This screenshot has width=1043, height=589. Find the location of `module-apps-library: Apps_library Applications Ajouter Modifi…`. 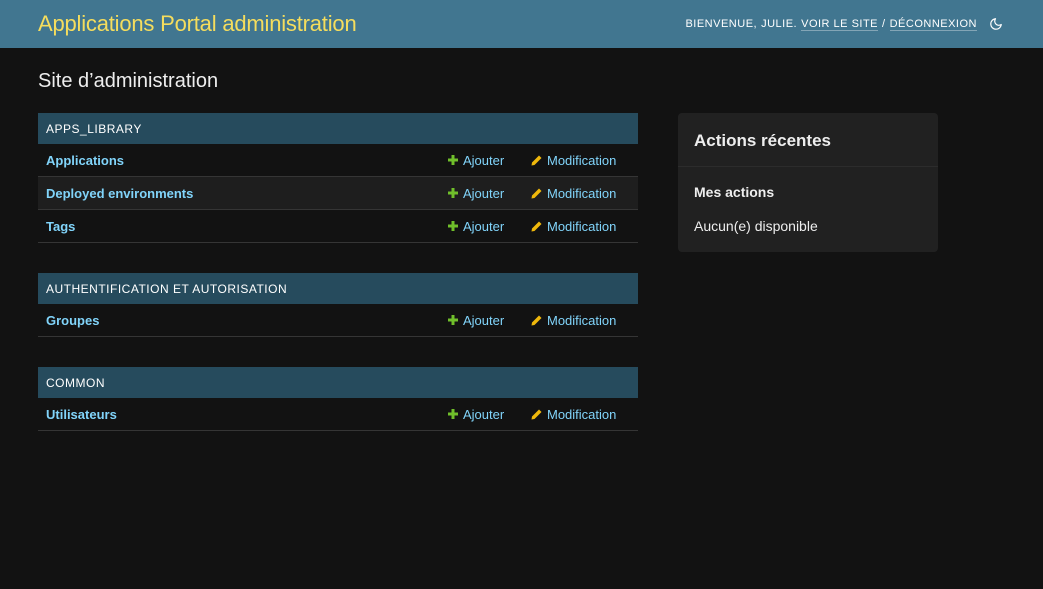

module-apps-library: Apps_library Applications Ajouter Modifi… is located at coordinates (338, 178).